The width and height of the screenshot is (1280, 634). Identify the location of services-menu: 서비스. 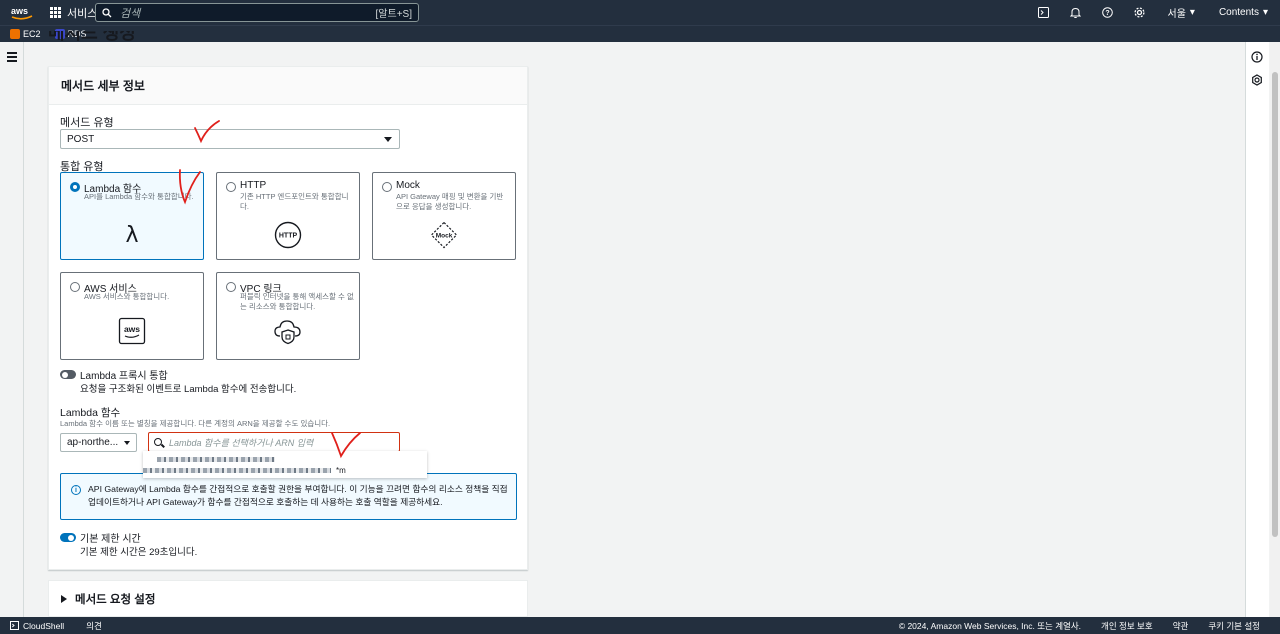
(73, 13).